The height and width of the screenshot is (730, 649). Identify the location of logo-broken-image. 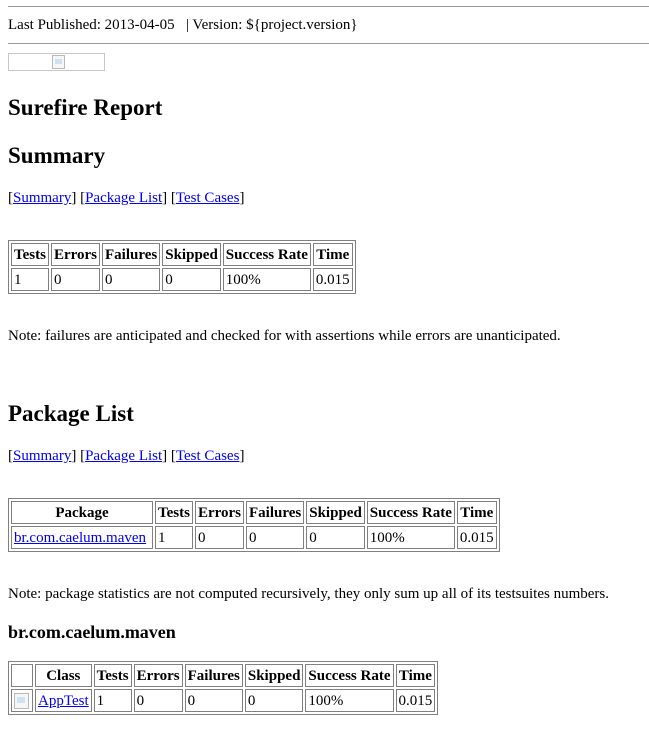
(56, 62).